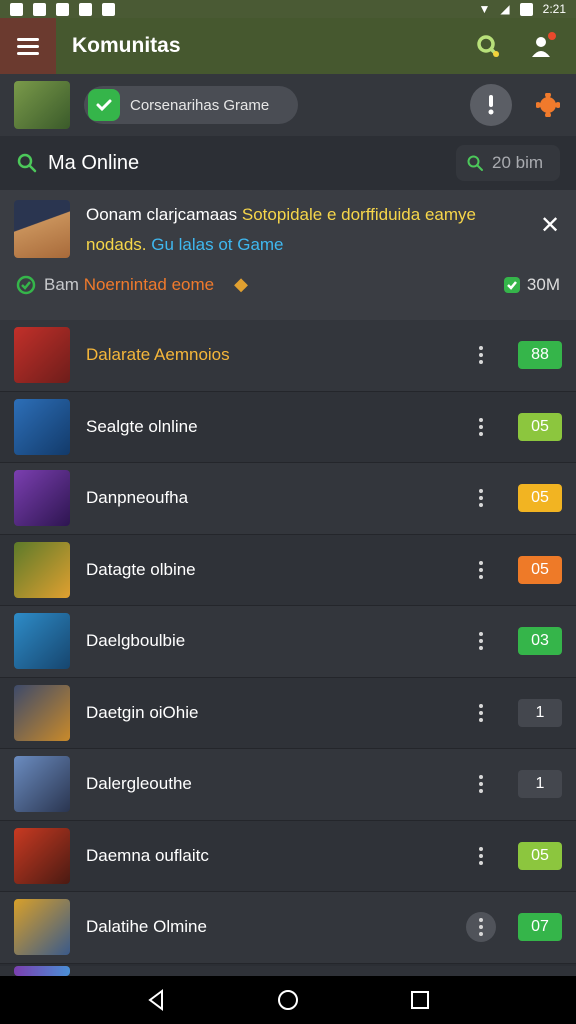  I want to click on recents-icon, so click(420, 1000).